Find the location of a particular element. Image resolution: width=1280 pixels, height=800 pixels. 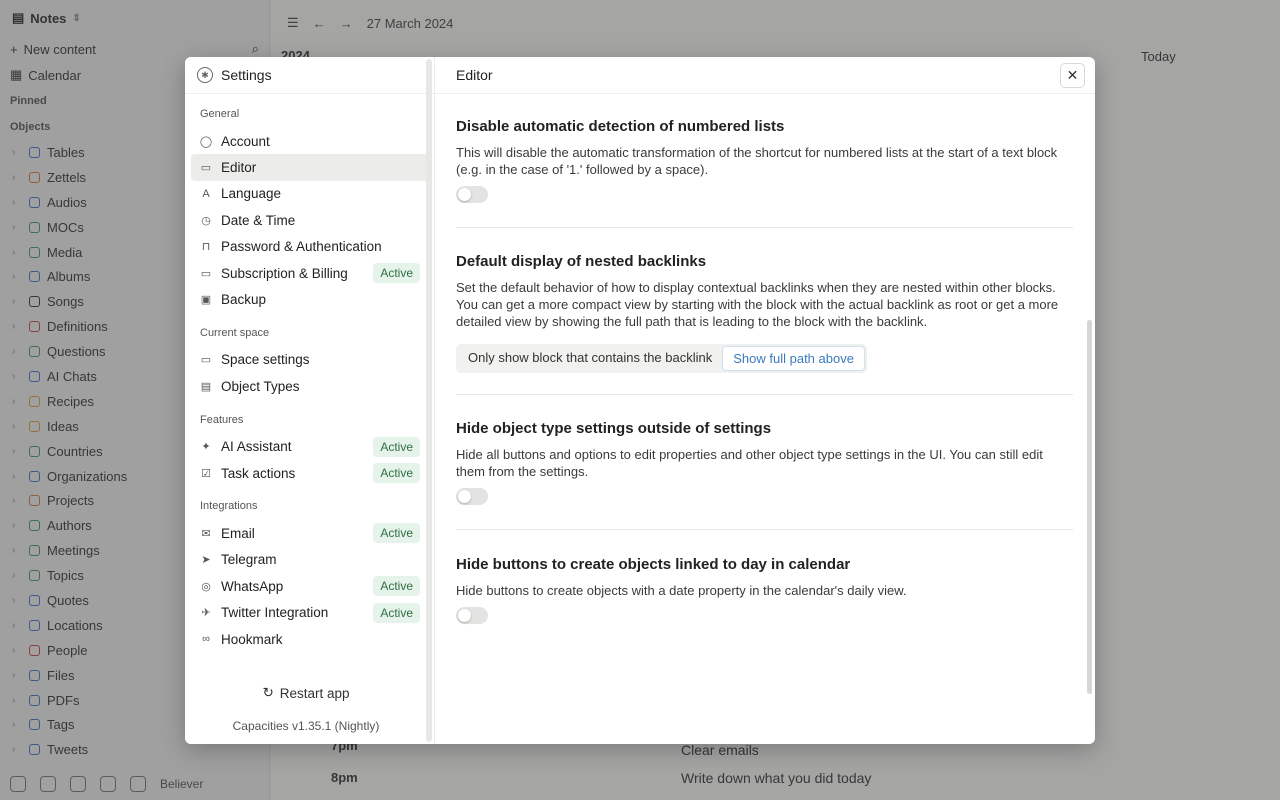

nav-scrollbar is located at coordinates (429, 400).